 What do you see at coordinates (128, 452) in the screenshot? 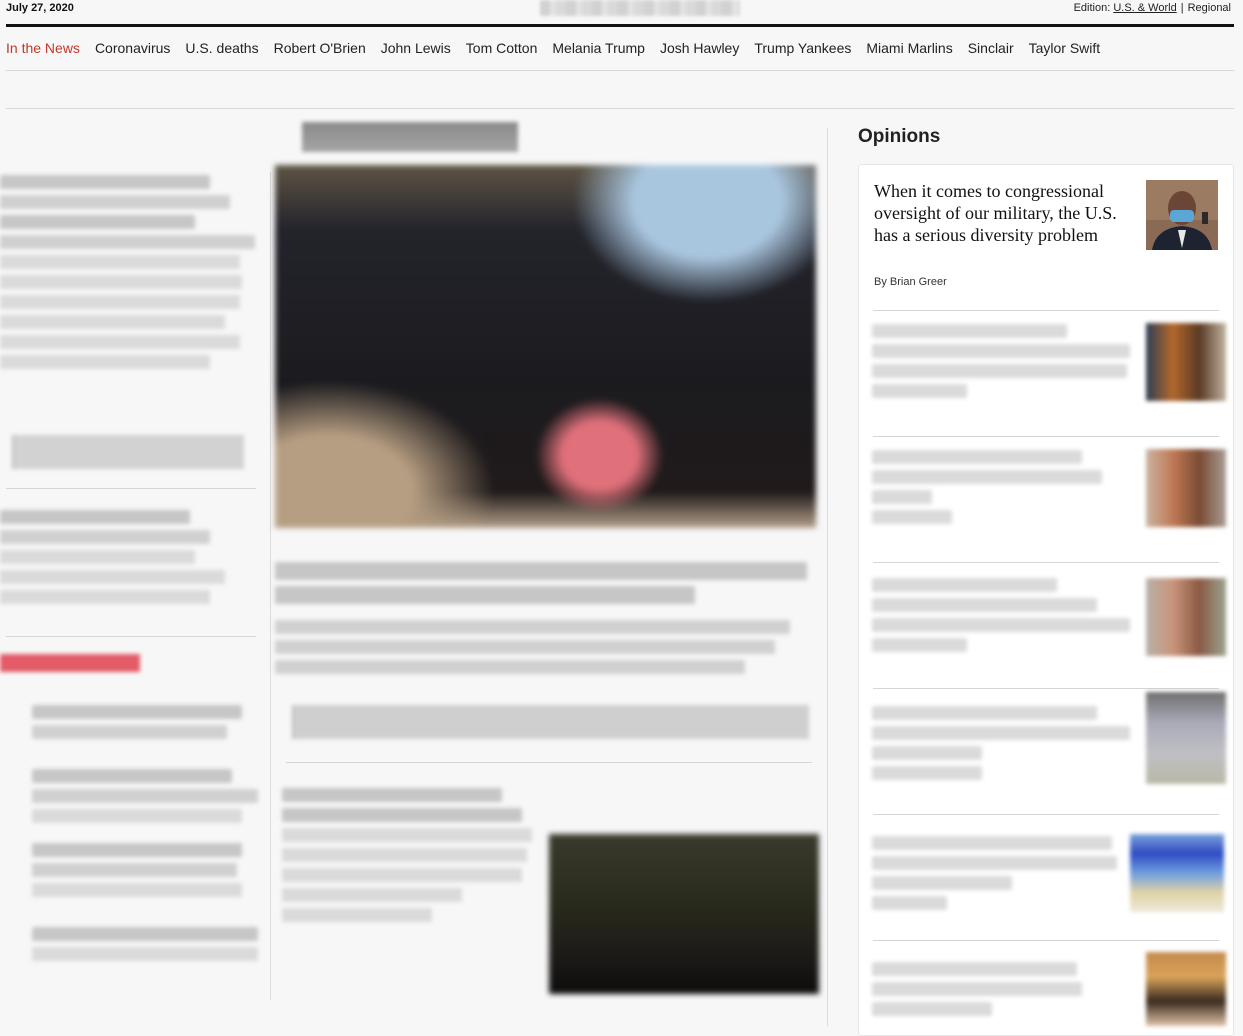
I see `left-story-1-related` at bounding box center [128, 452].